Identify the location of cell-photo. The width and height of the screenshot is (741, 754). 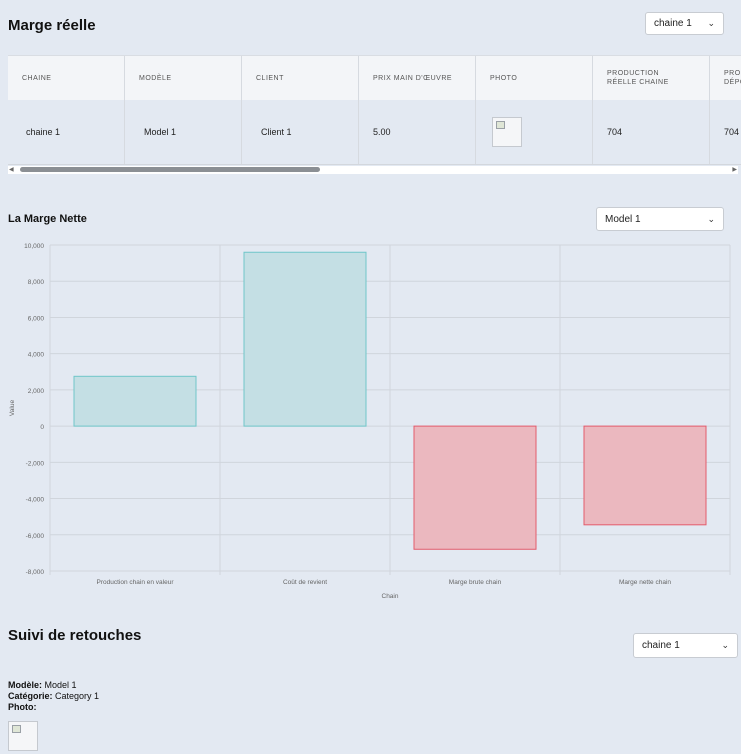
(534, 132).